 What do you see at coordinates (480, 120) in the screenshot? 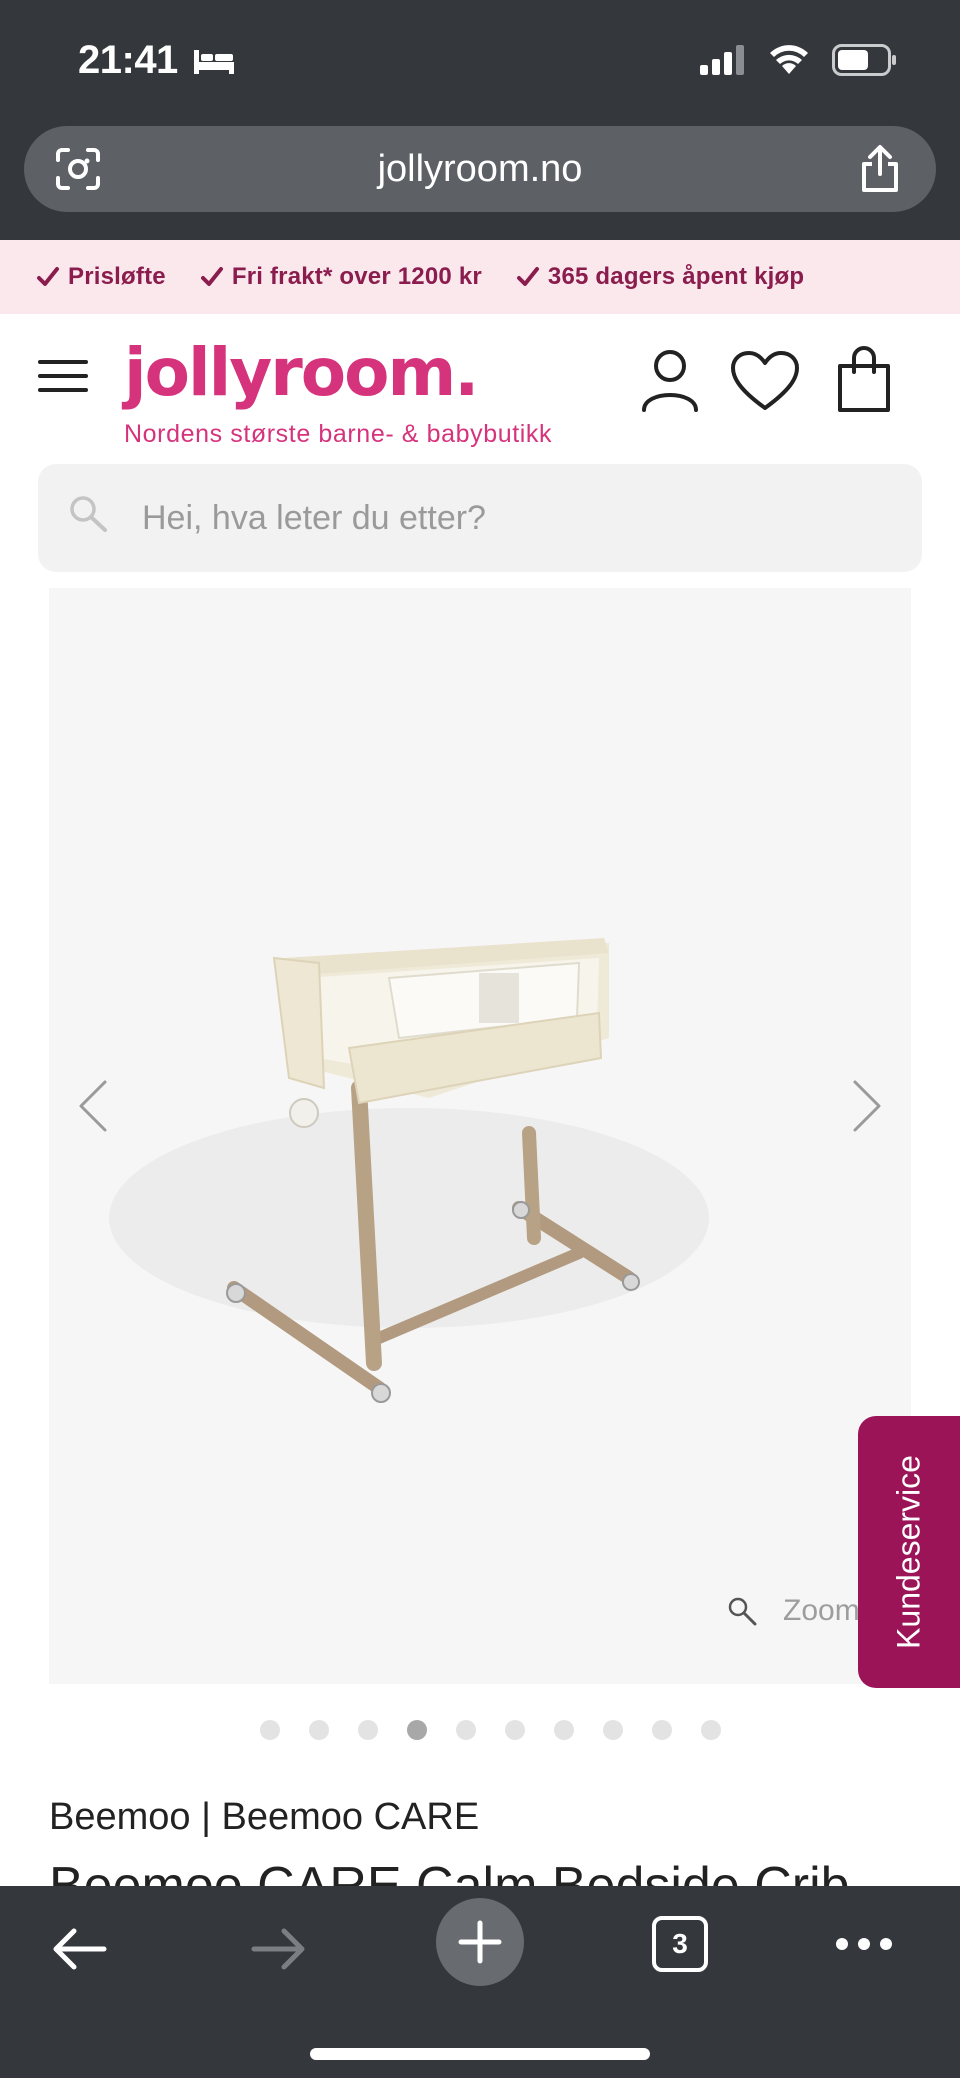
I see `browser-top-chrome: 21:41 jollyroom.no` at bounding box center [480, 120].